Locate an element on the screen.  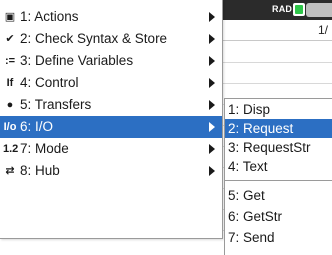
menu-item-label: 8: Hub is located at coordinates (40, 170).